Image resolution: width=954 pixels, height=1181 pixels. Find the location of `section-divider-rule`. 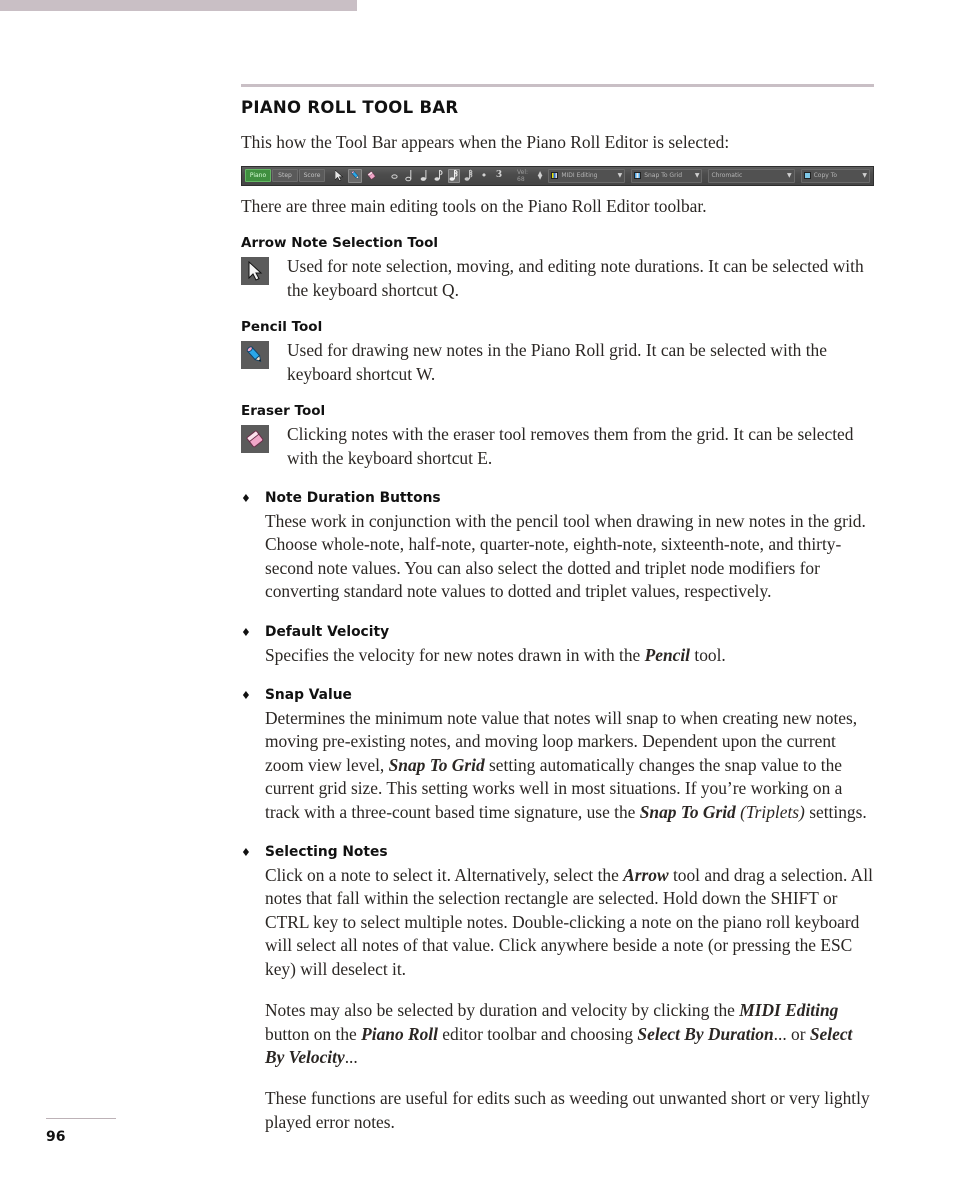

section-divider-rule is located at coordinates (557, 85).